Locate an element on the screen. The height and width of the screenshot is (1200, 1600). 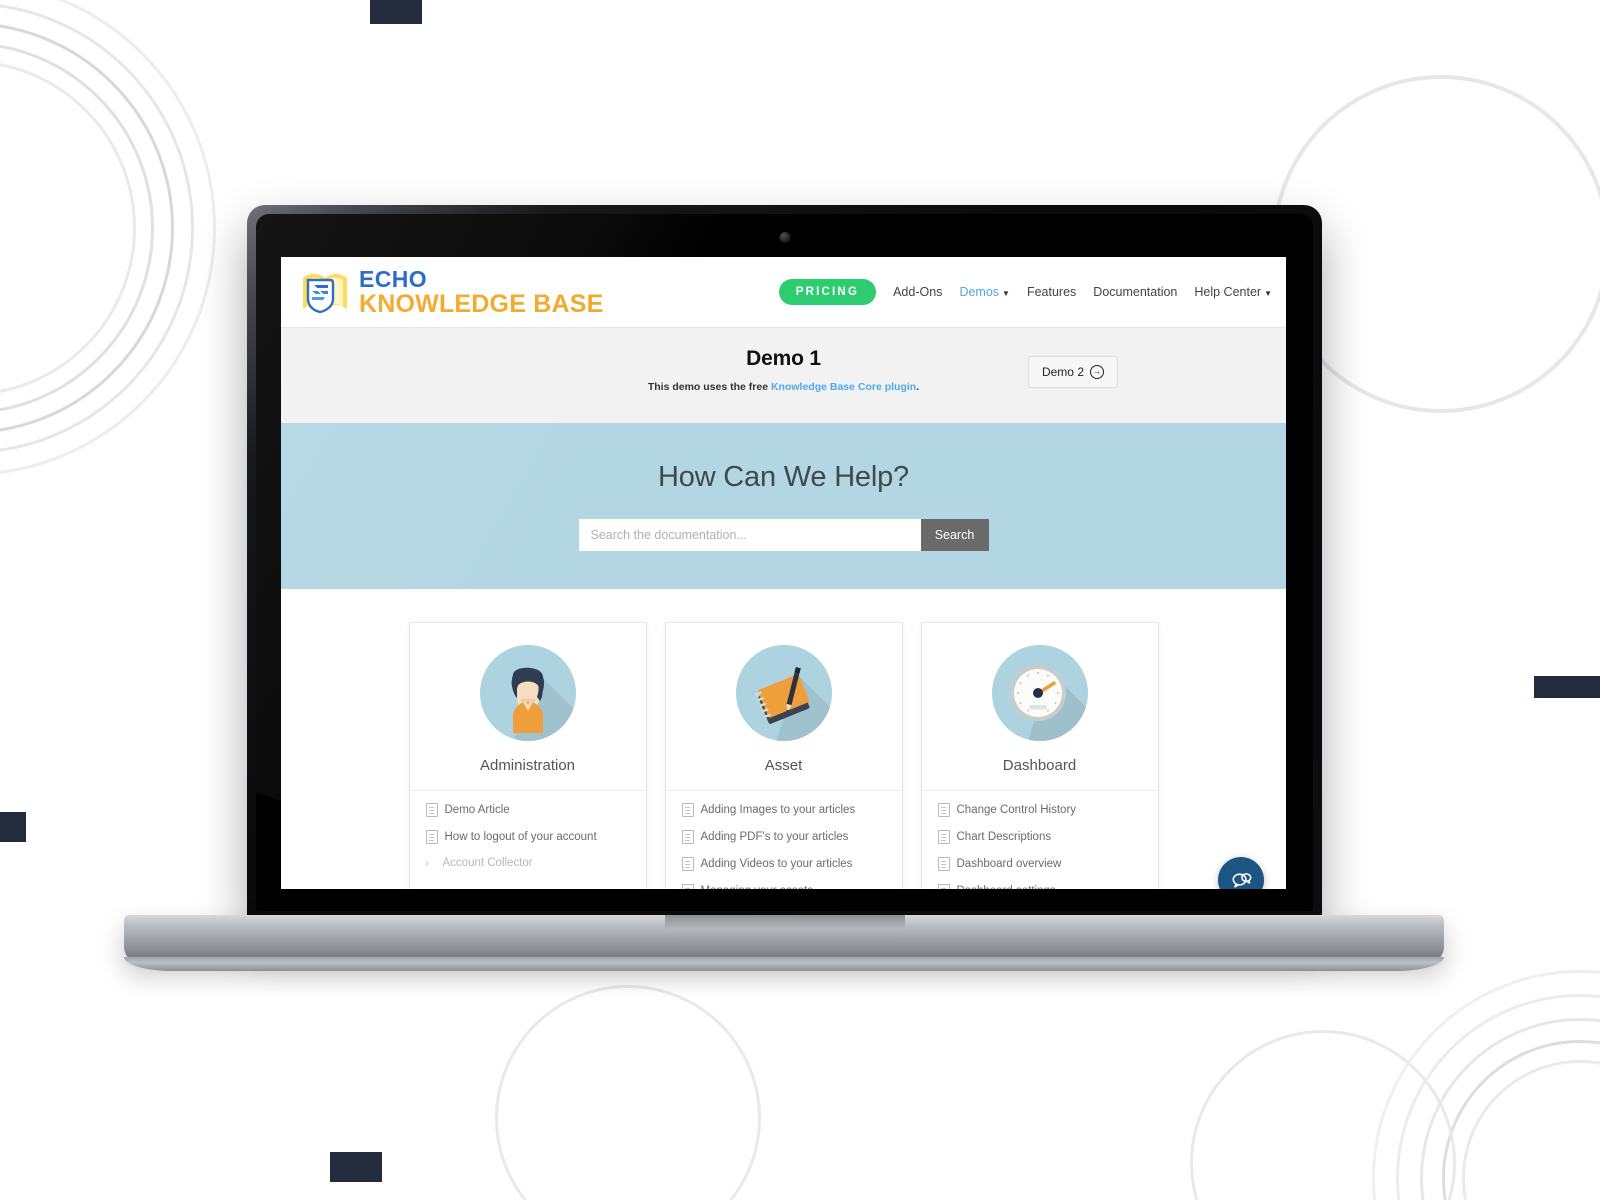
laptop-base-notch is located at coordinates (784, 928).